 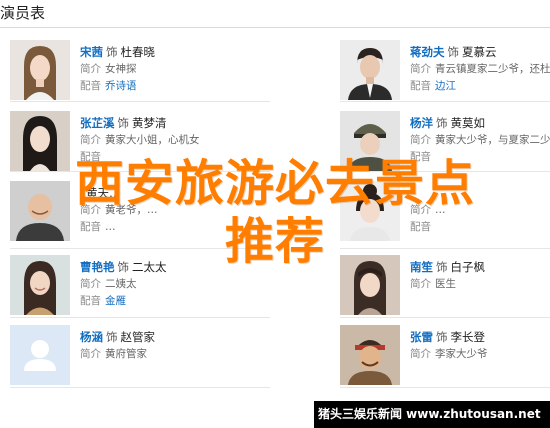 I want to click on role-name: 赵管家, so click(x=138, y=337).